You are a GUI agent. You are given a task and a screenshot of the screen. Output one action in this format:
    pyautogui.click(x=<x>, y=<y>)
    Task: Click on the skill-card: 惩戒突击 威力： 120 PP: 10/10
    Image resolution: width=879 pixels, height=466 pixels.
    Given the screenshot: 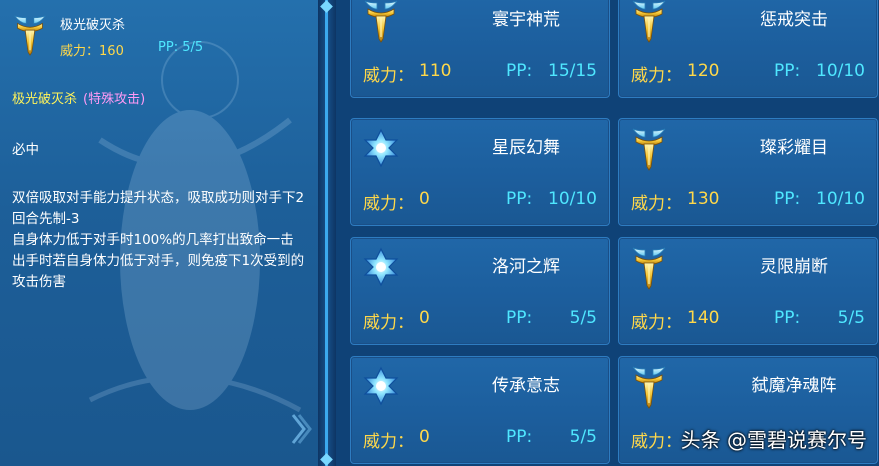 What is the action you would take?
    pyautogui.click(x=748, y=49)
    